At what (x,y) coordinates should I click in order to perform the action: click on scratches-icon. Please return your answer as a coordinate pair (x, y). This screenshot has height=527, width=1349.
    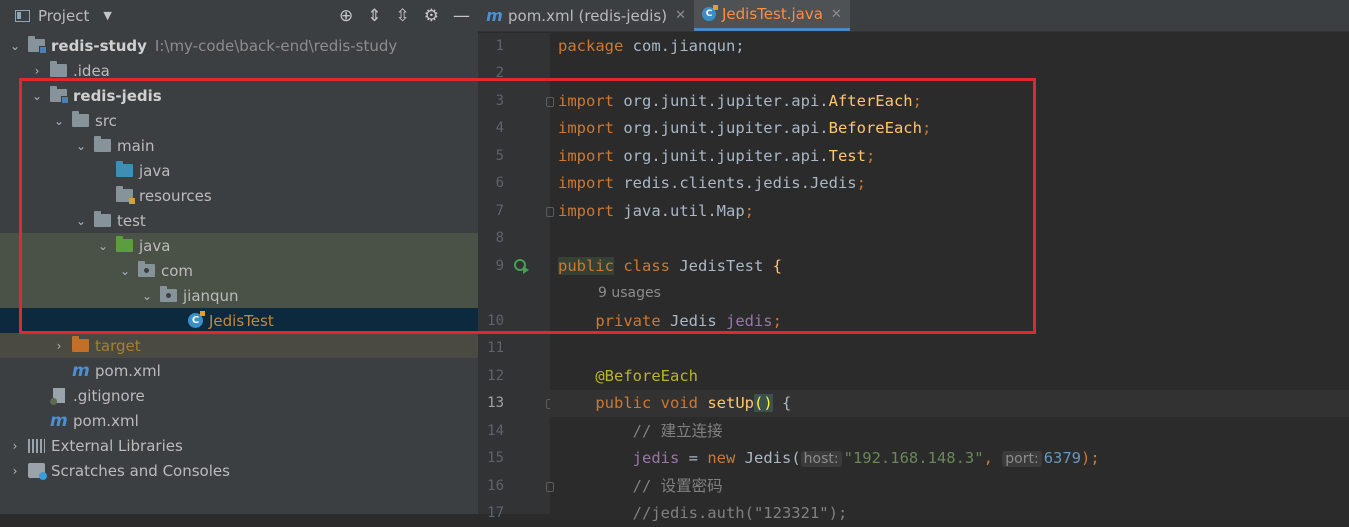
    Looking at the image, I should click on (37, 471).